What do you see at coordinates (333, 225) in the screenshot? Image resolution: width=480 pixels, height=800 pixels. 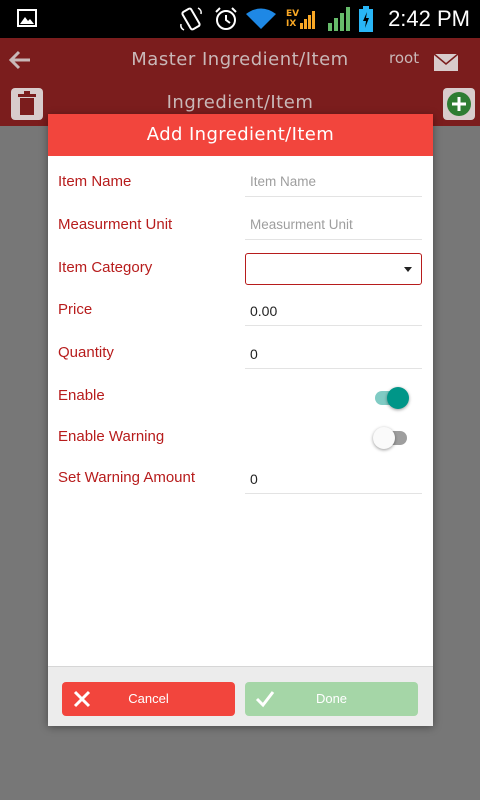 I see `measurement-unit-input: Measurment Unit` at bounding box center [333, 225].